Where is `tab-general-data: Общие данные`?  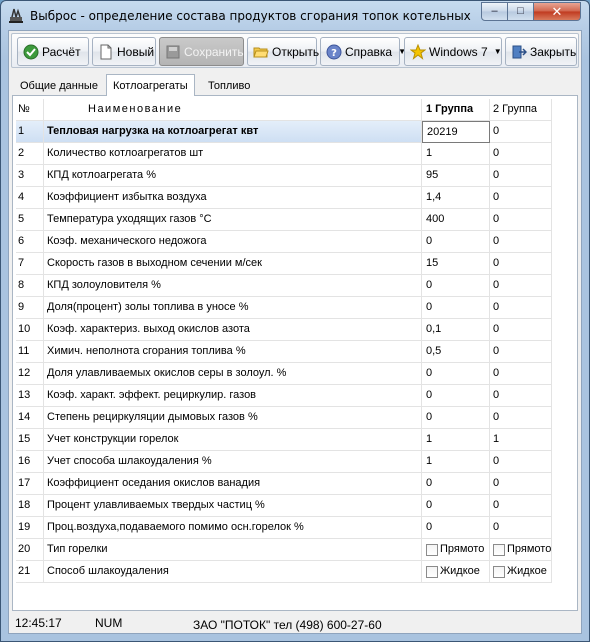 tab-general-data: Общие данные is located at coordinates (59, 86).